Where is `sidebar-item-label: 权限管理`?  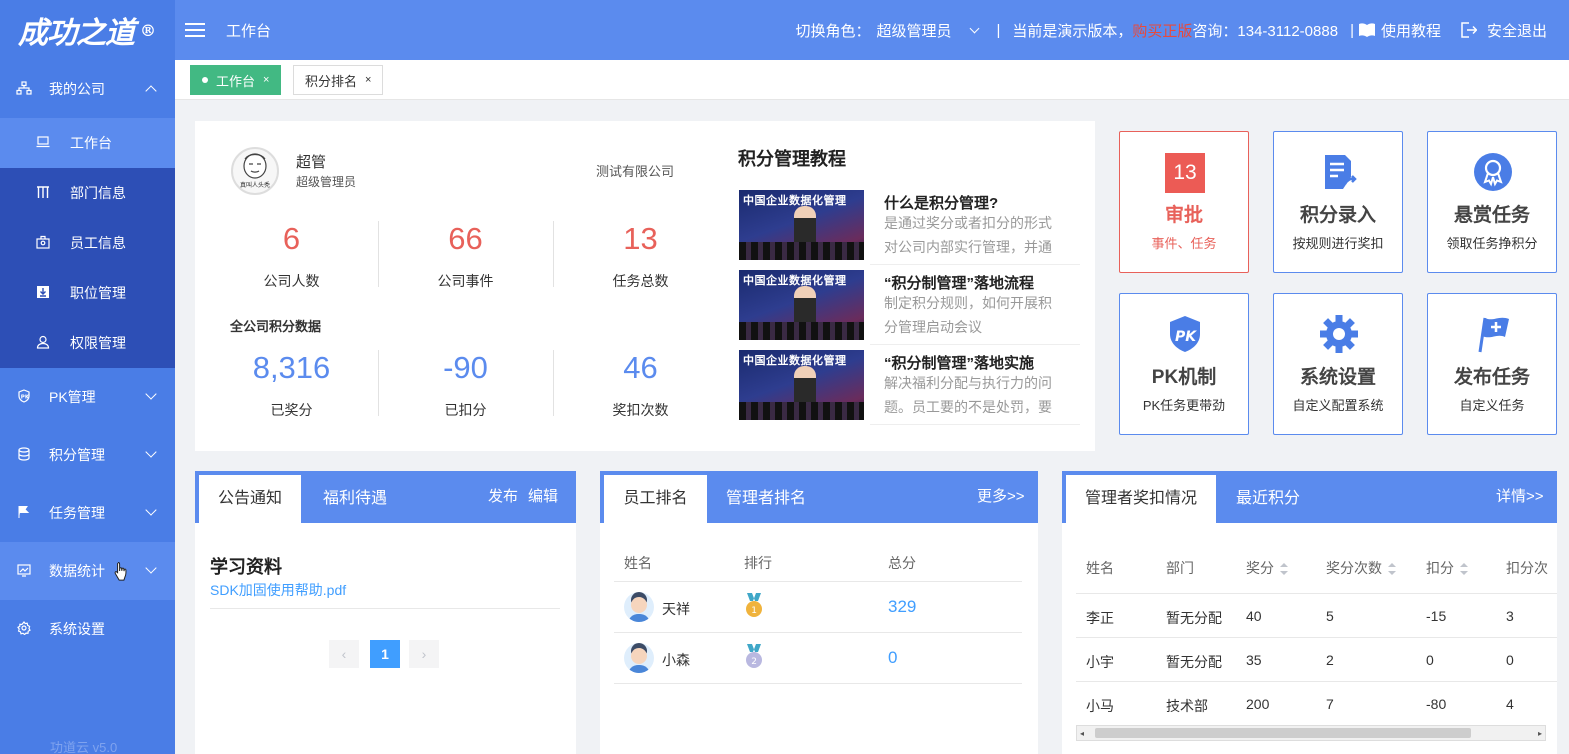 sidebar-item-label: 权限管理 is located at coordinates (98, 343).